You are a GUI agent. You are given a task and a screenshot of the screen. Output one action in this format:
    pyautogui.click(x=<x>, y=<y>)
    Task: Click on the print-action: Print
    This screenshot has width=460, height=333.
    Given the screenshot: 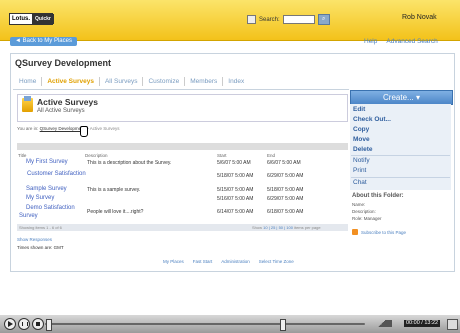 What is the action you would take?
    pyautogui.click(x=359, y=170)
    